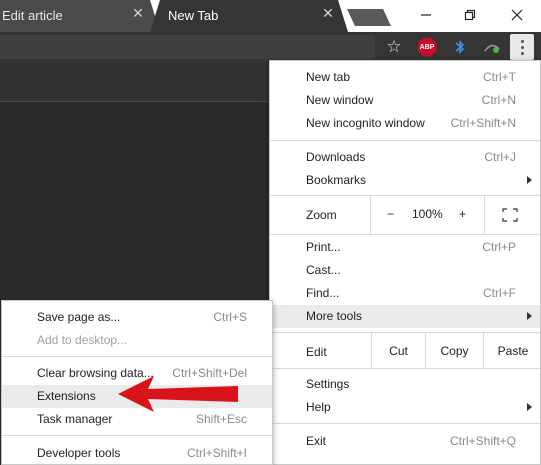 Image resolution: width=541 pixels, height=465 pixels. Describe the element at coordinates (79, 453) in the screenshot. I see `menu-item-label: Developer tools` at that location.